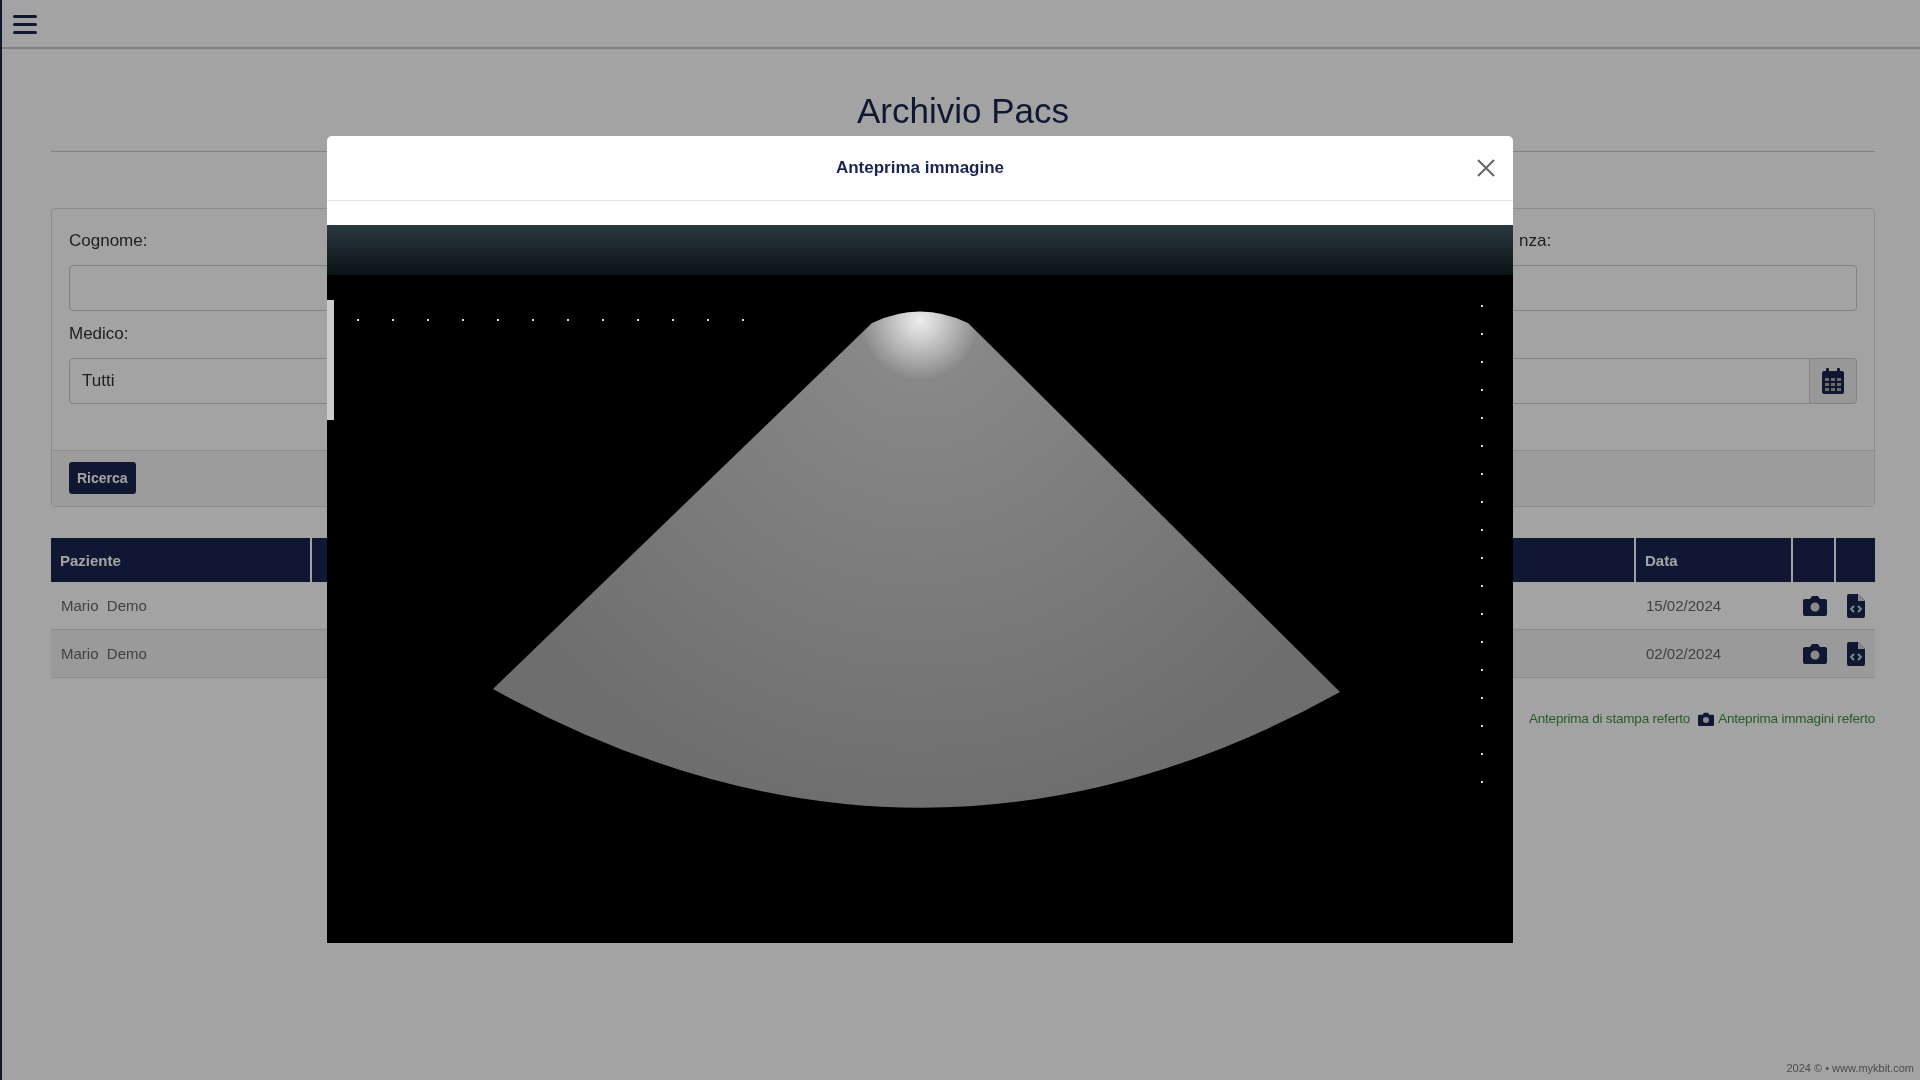 The height and width of the screenshot is (1080, 1920). Describe the element at coordinates (920, 168) in the screenshot. I see `modal-title: Anteprima immagine` at that location.